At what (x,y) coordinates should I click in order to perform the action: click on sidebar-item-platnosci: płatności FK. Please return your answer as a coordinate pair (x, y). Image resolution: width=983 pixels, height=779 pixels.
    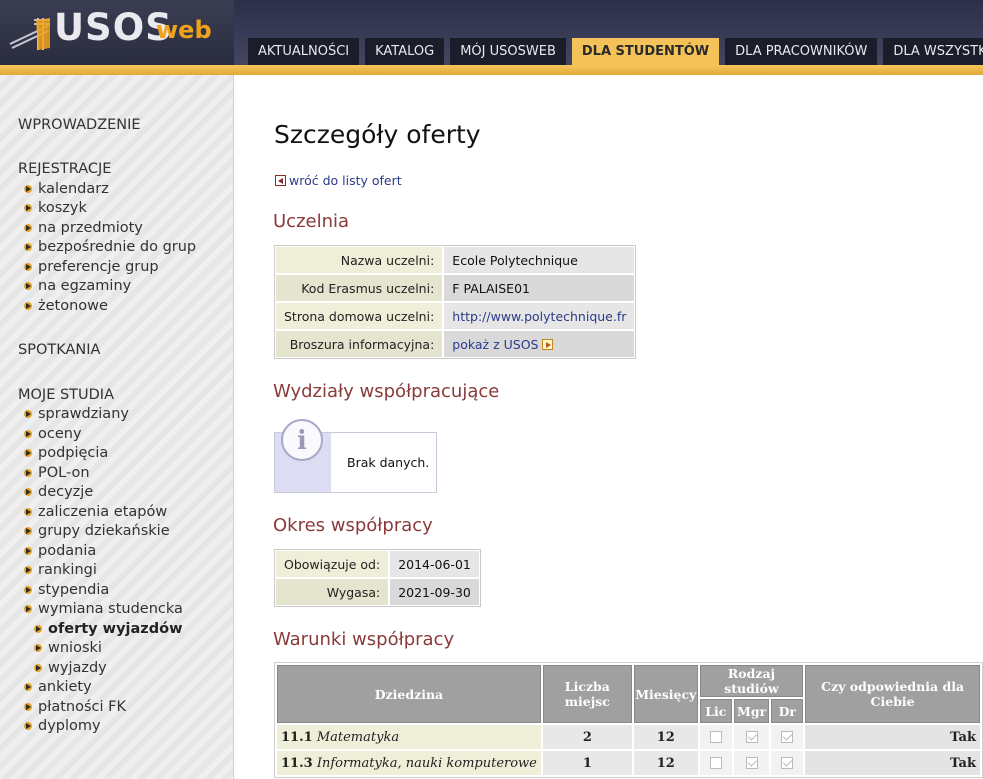
    Looking at the image, I should click on (75, 707).